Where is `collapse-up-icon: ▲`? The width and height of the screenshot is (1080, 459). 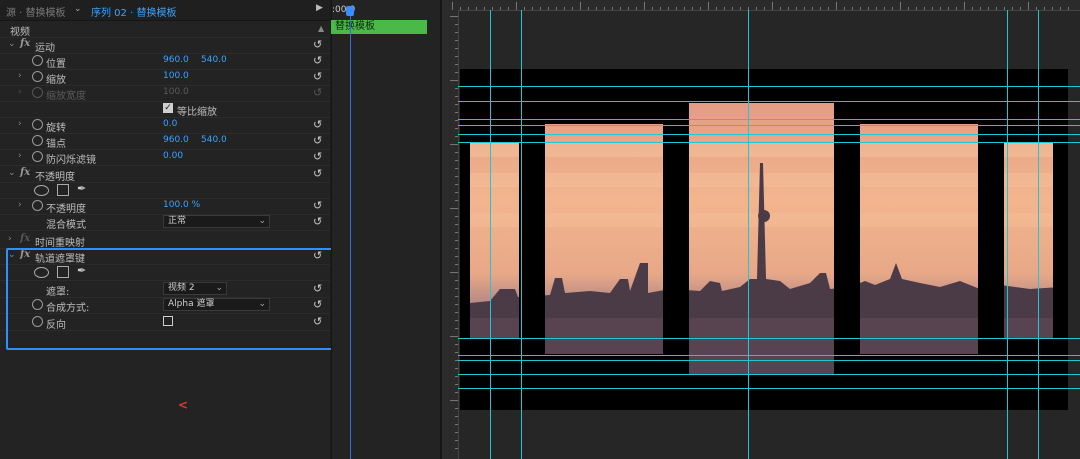 collapse-up-icon: ▲ is located at coordinates (321, 28).